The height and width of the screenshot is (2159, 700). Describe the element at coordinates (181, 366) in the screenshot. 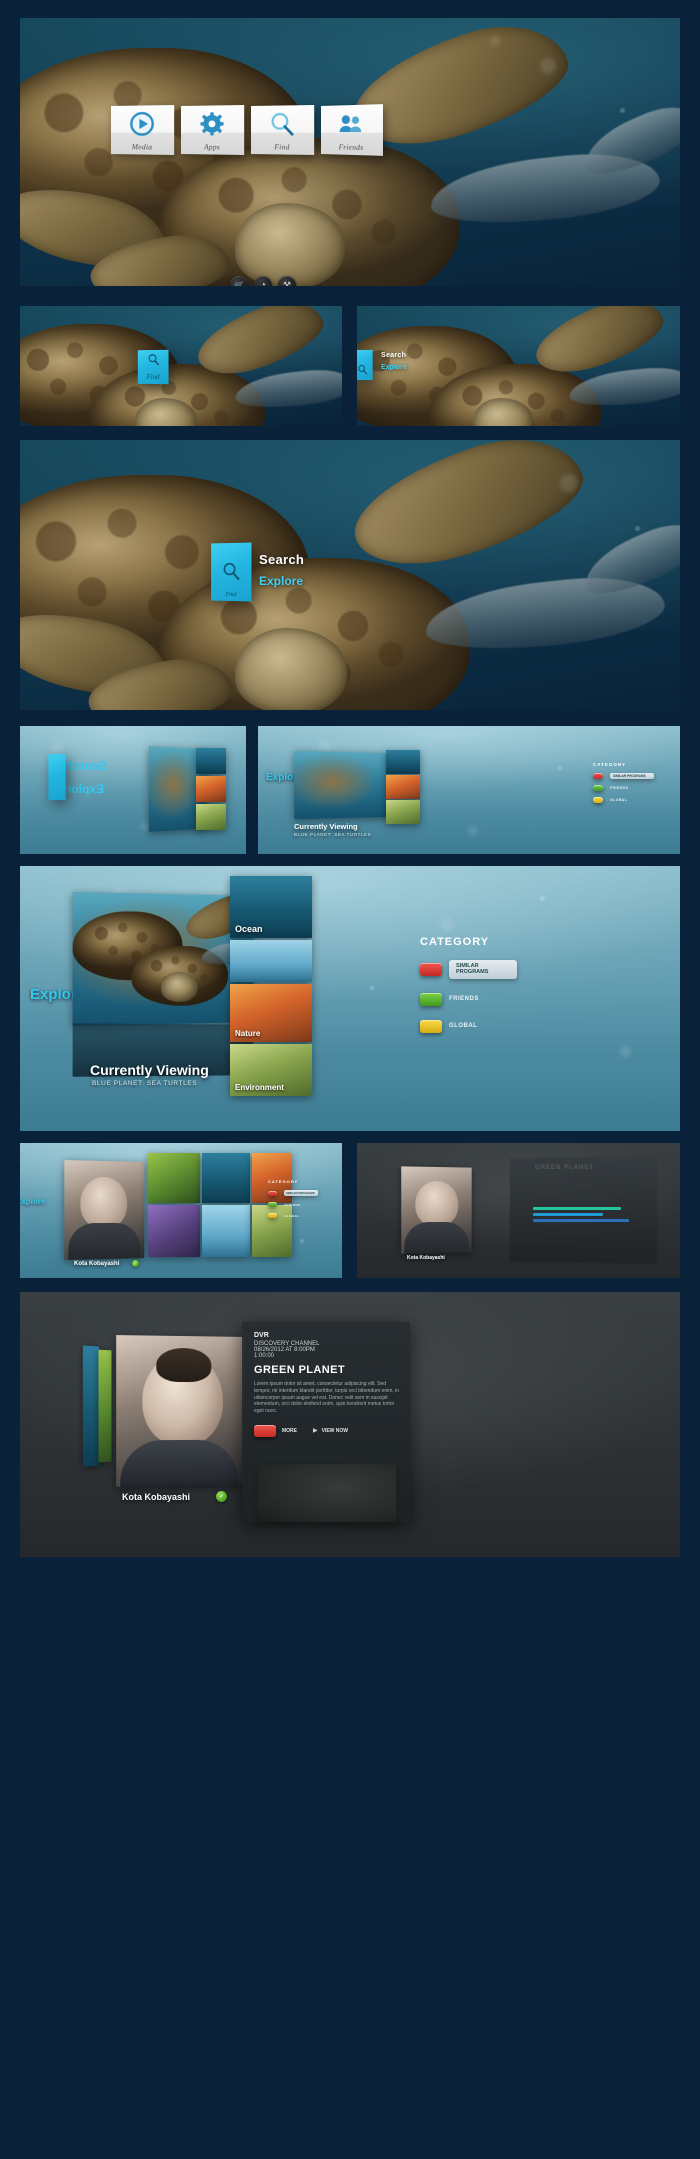

I see `scene-search-small-left: Find` at that location.